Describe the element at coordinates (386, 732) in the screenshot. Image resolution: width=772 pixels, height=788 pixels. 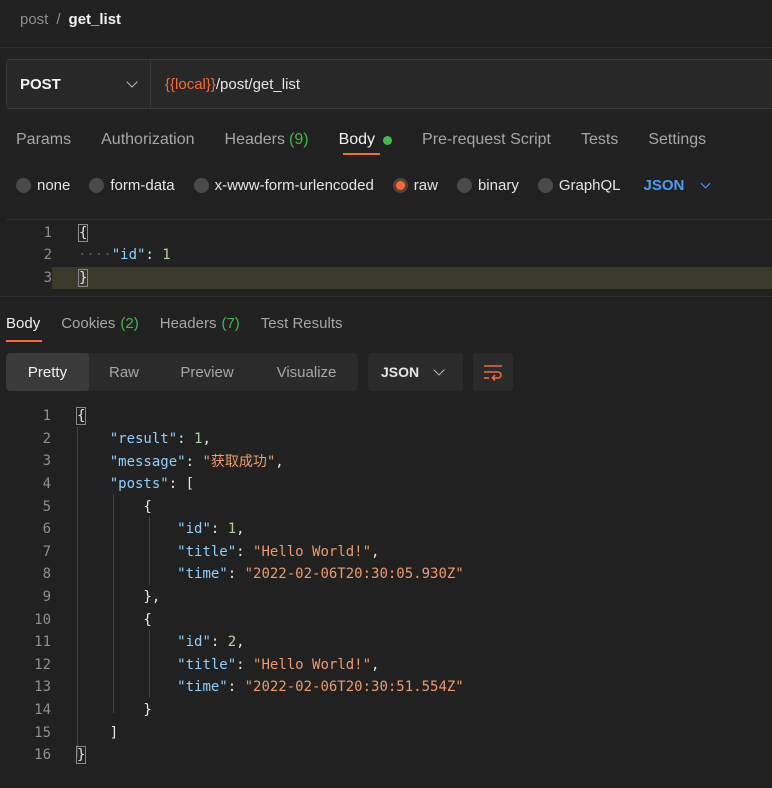
I see `response-line: 15 ]` at that location.